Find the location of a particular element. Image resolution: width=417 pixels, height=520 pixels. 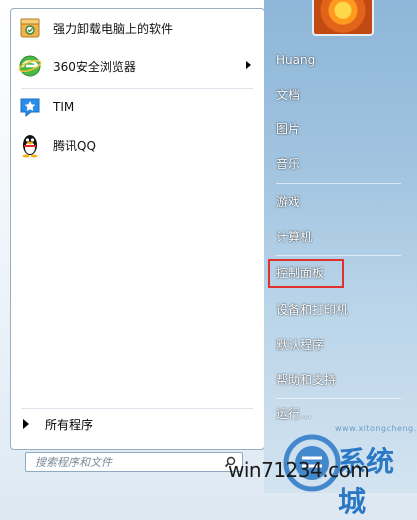

search-input is located at coordinates (125, 462).